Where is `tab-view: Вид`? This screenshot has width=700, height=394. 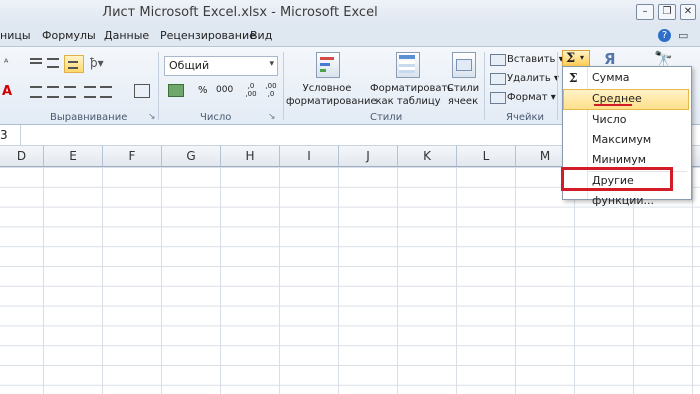
tab-view: Вид is located at coordinates (261, 35).